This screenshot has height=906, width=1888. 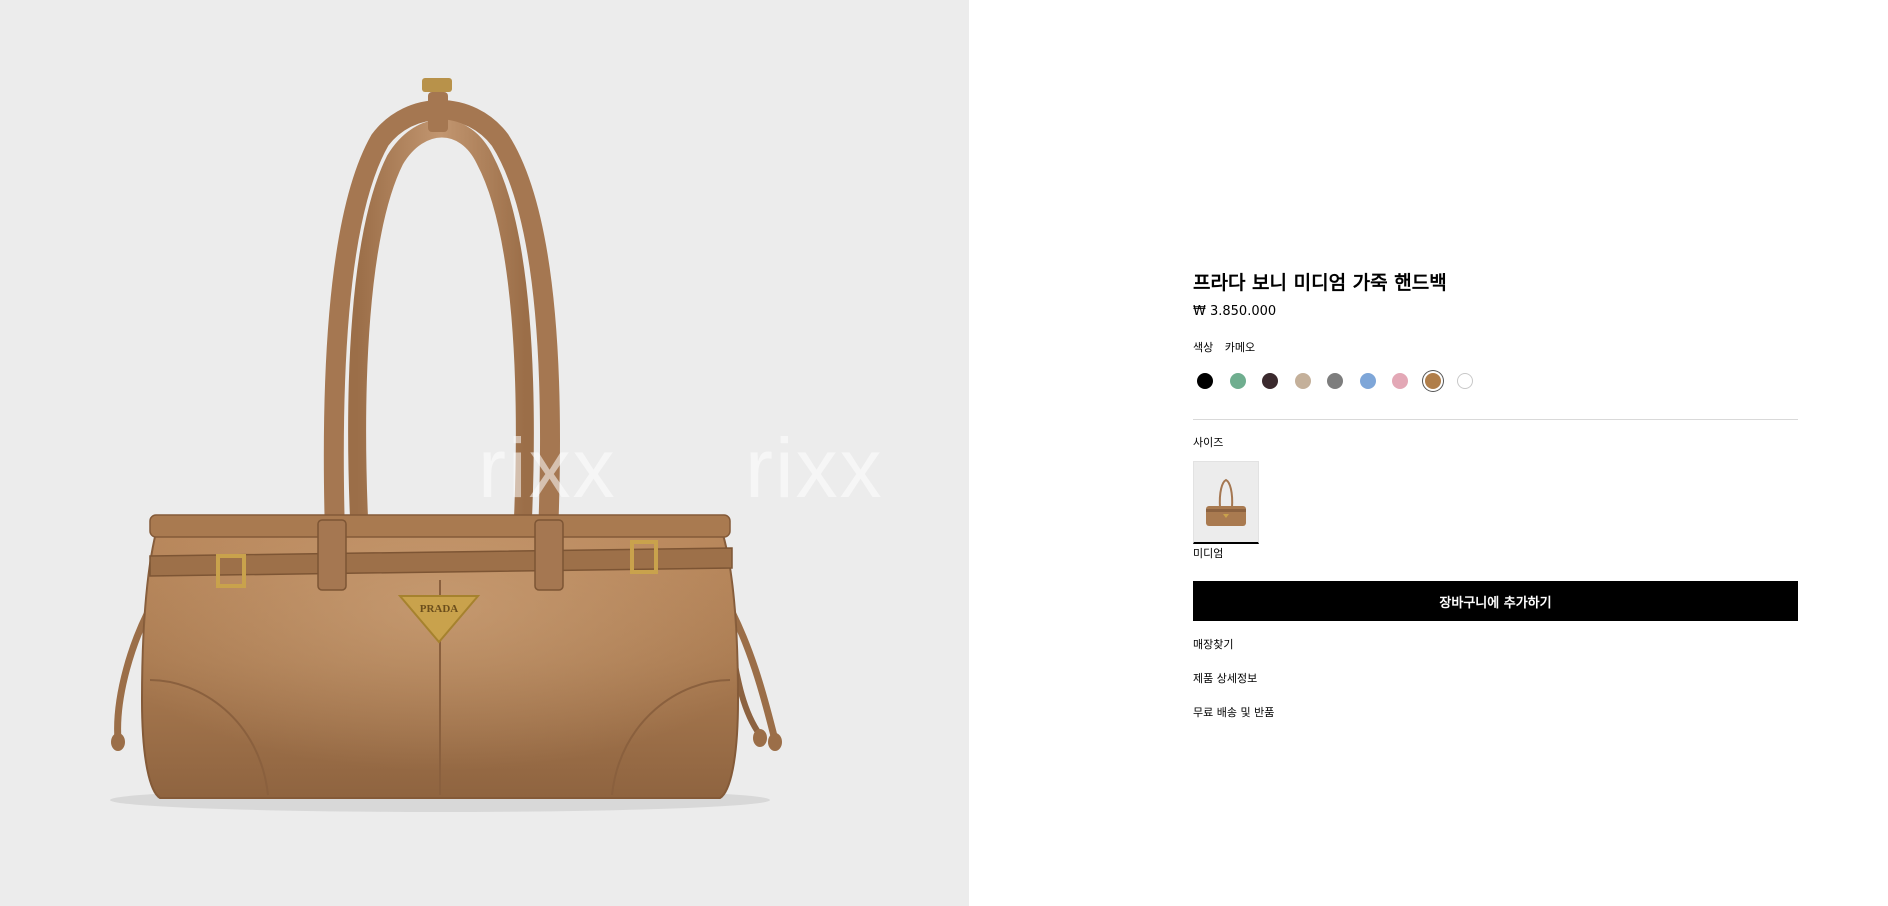 I want to click on add-to-cart-button: 장바구니에 추가하기, so click(x=1495, y=601).